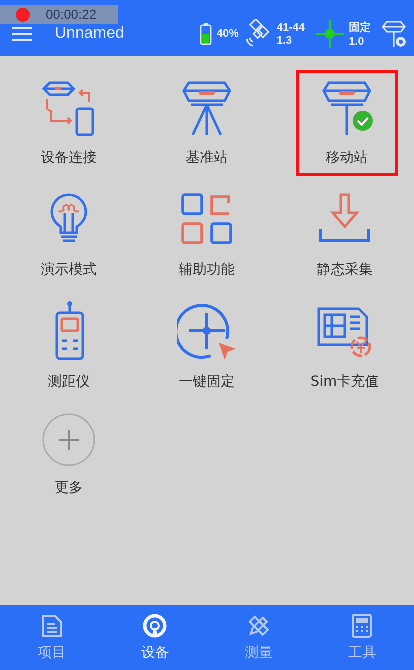  Describe the element at coordinates (207, 235) in the screenshot. I see `function-tile: 辅助功能` at that location.